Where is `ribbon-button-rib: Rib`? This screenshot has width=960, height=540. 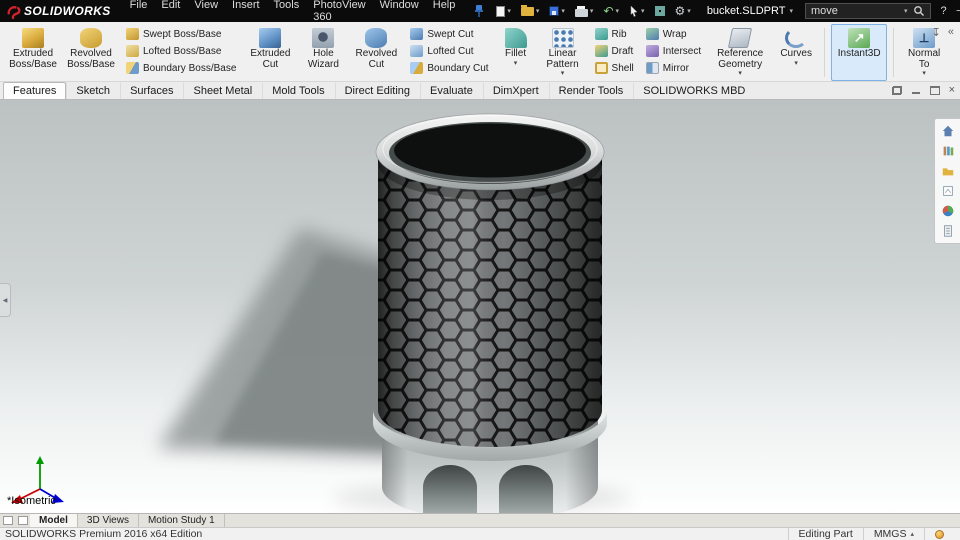
ribbon-button-rib: Rib is located at coordinates (614, 34).